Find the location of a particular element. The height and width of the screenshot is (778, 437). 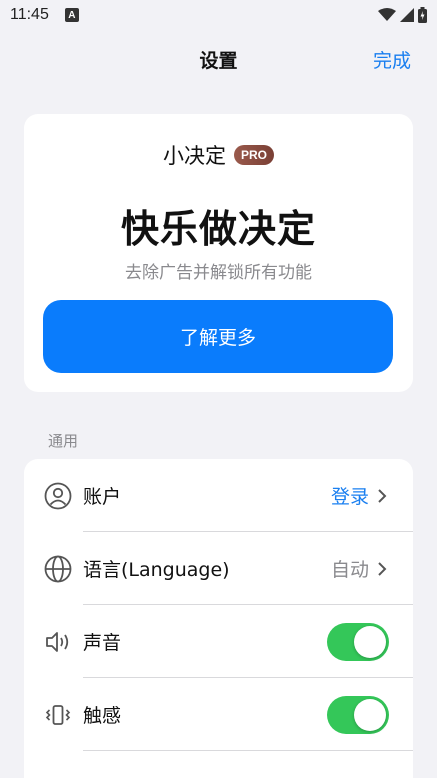

language-label: 语言(Language) is located at coordinates (156, 570).